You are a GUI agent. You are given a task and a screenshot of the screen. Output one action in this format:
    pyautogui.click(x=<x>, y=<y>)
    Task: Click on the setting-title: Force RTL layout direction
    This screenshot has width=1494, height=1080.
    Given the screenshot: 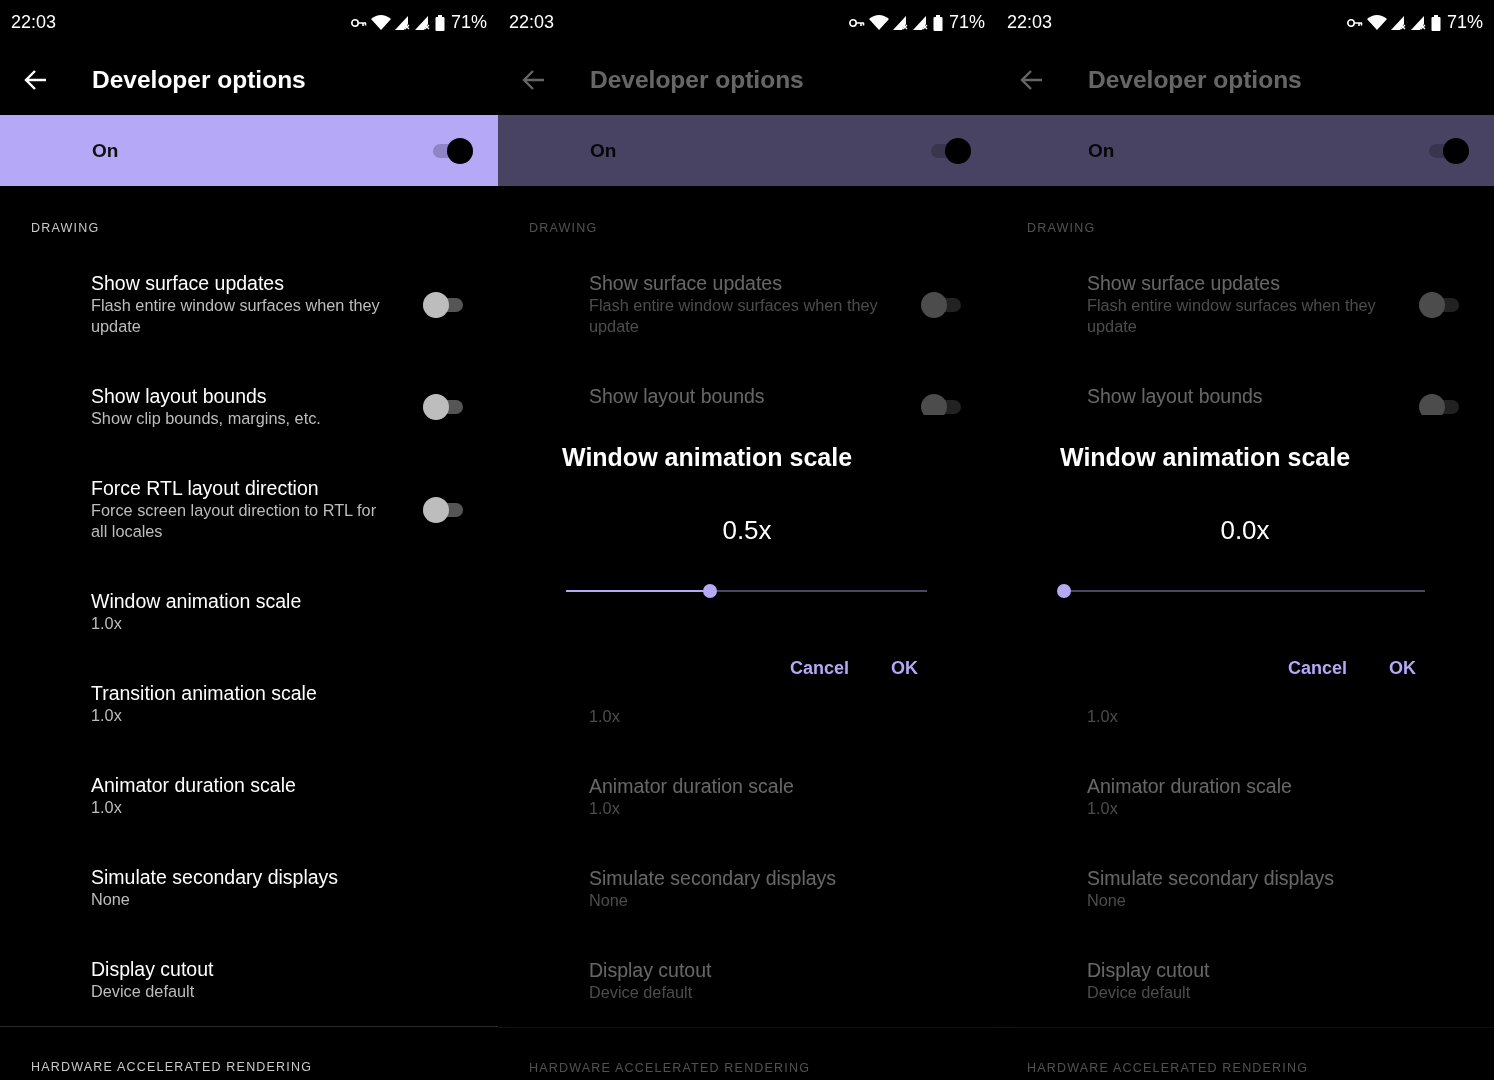 What is the action you would take?
    pyautogui.click(x=205, y=488)
    